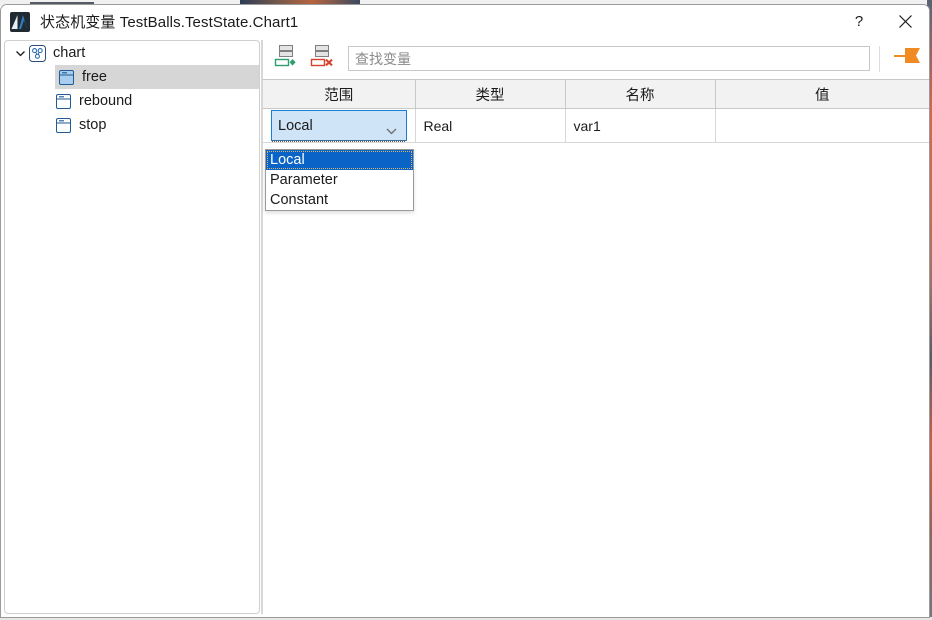  I want to click on dropdown-option-constant: Constant, so click(339, 200).